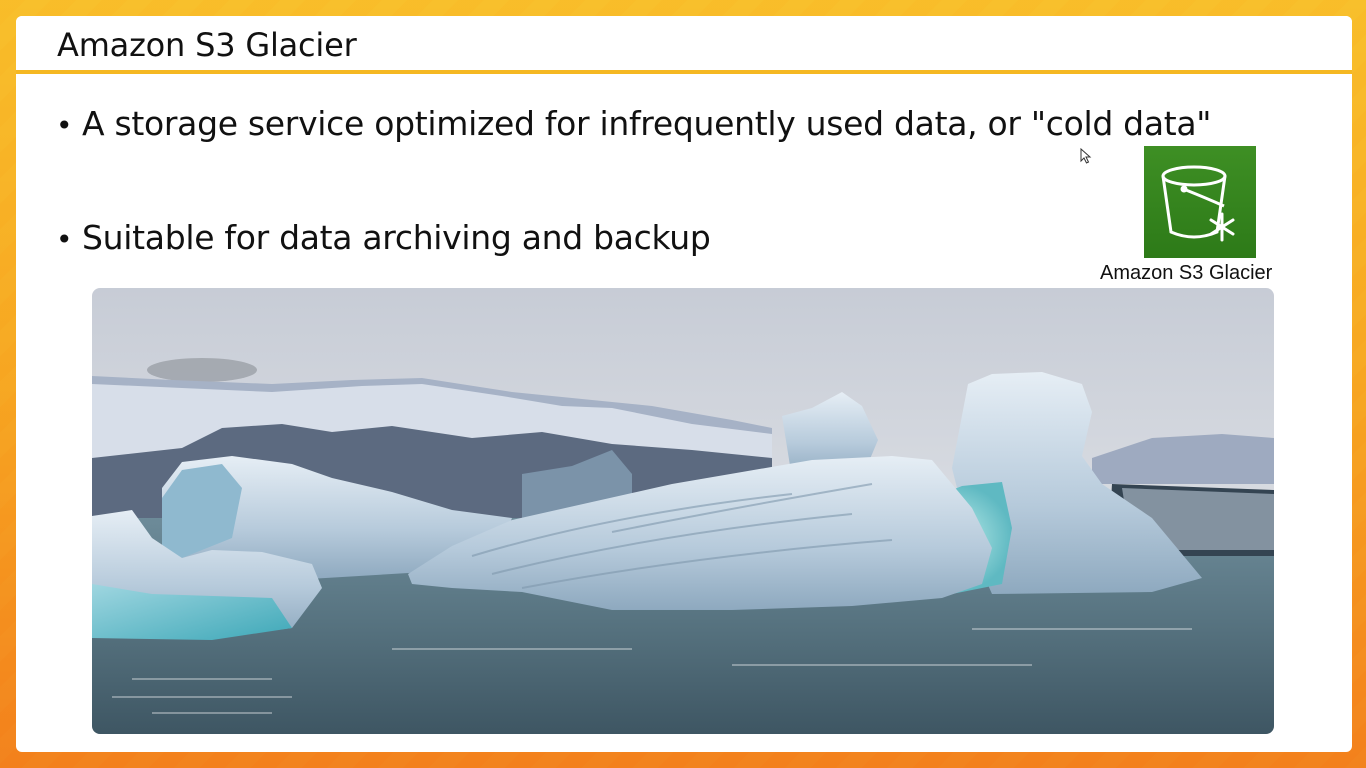  I want to click on mouse-cursor-icon, so click(1086, 156).